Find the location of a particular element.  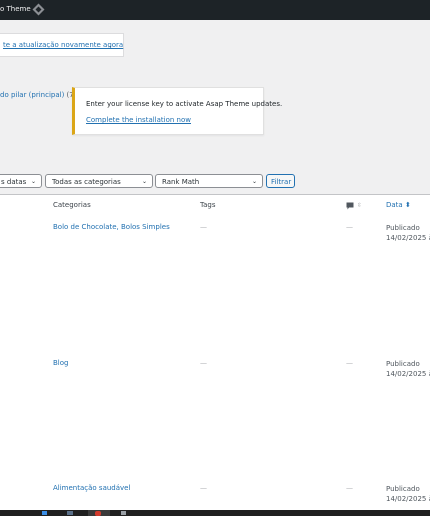

pillar-filter-label: do pilar (principal) is located at coordinates (32, 95).